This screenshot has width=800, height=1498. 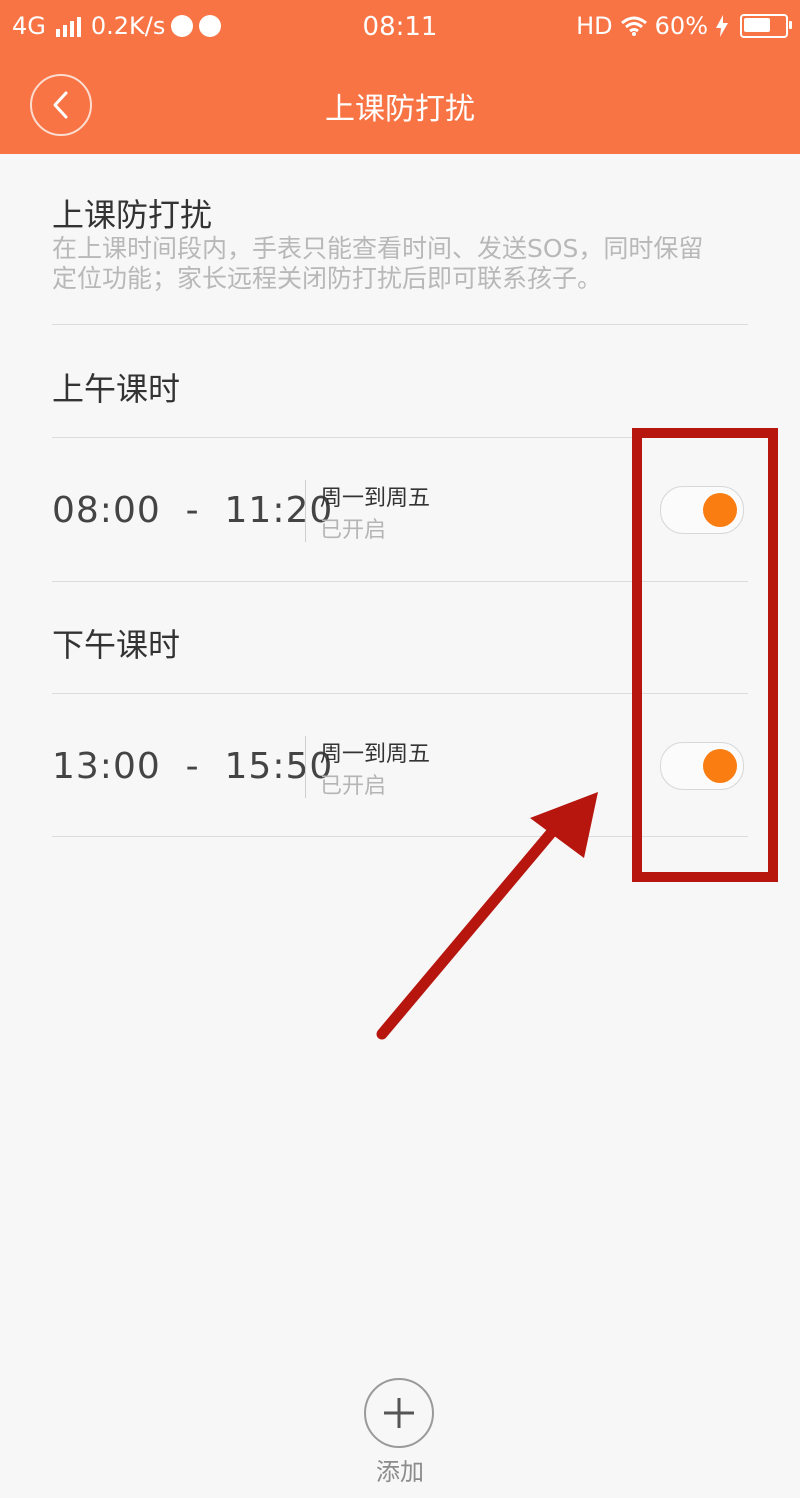 I want to click on page-title: 上课防打扰, so click(x=400, y=109).